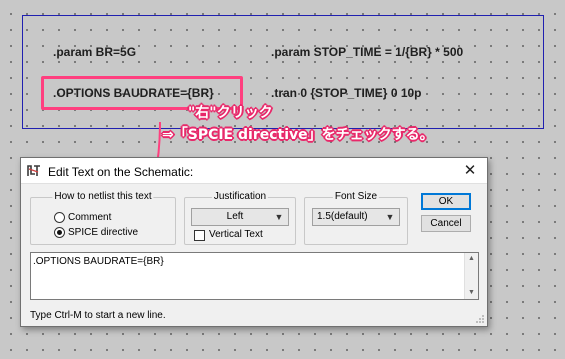  Describe the element at coordinates (98, 315) in the screenshot. I see `ctrl-m-hint: Type Ctrl-M to start a new line.` at that location.